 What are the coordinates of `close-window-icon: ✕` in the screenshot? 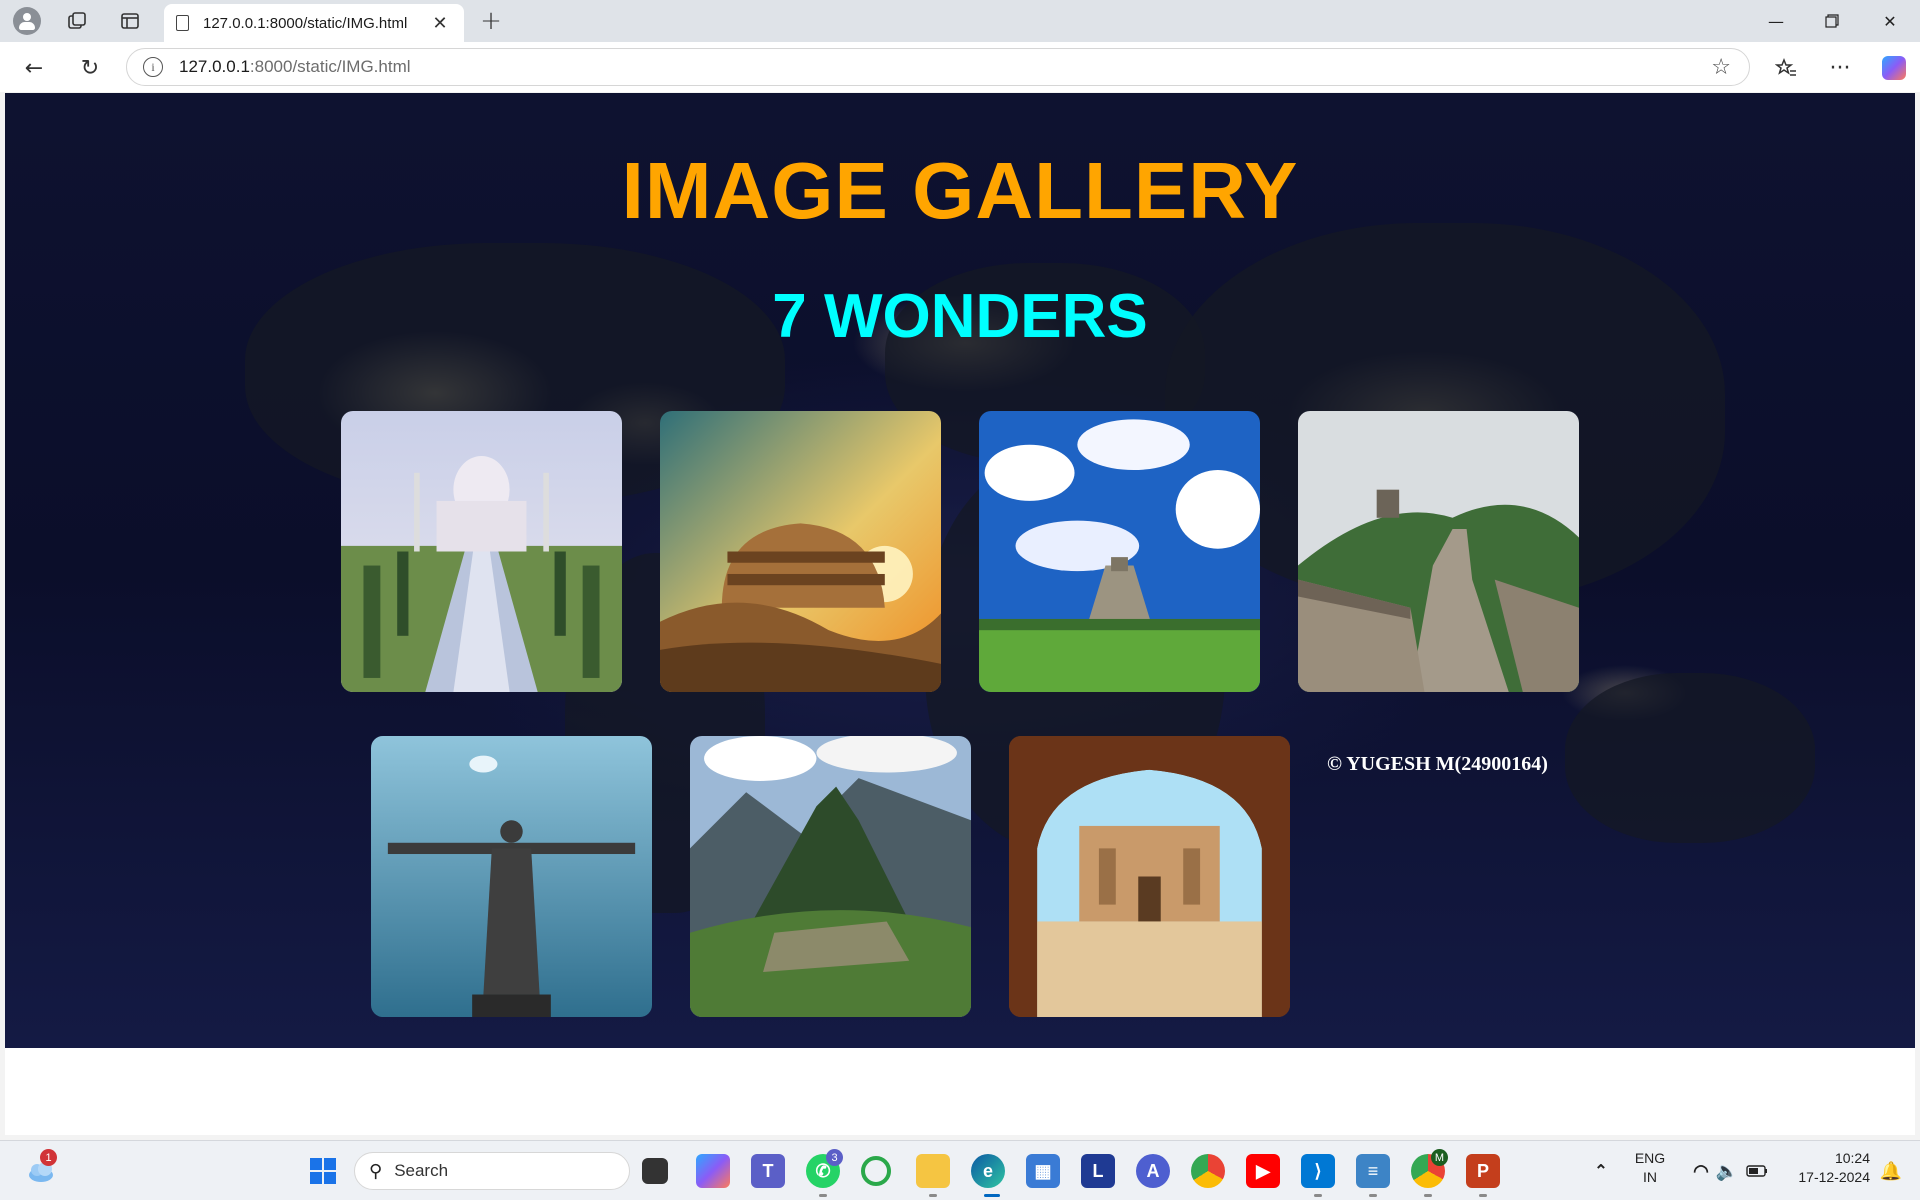 It's located at (1890, 21).